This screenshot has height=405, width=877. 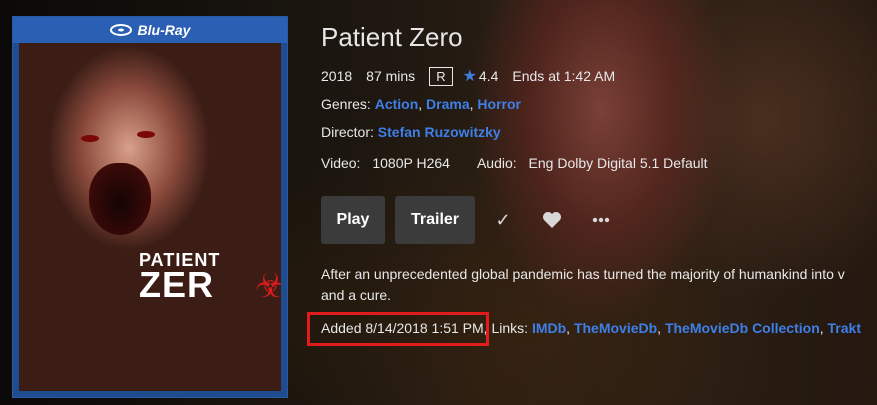 What do you see at coordinates (398, 329) in the screenshot?
I see `highlight-box` at bounding box center [398, 329].